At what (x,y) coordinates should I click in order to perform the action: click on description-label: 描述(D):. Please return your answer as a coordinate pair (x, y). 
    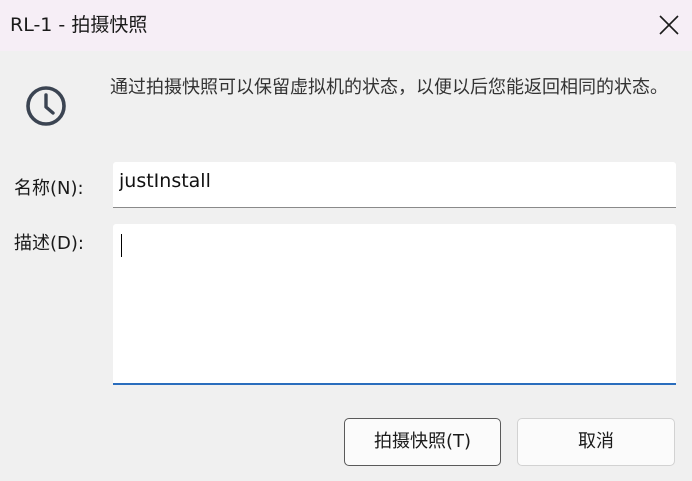
    Looking at the image, I should click on (49, 243).